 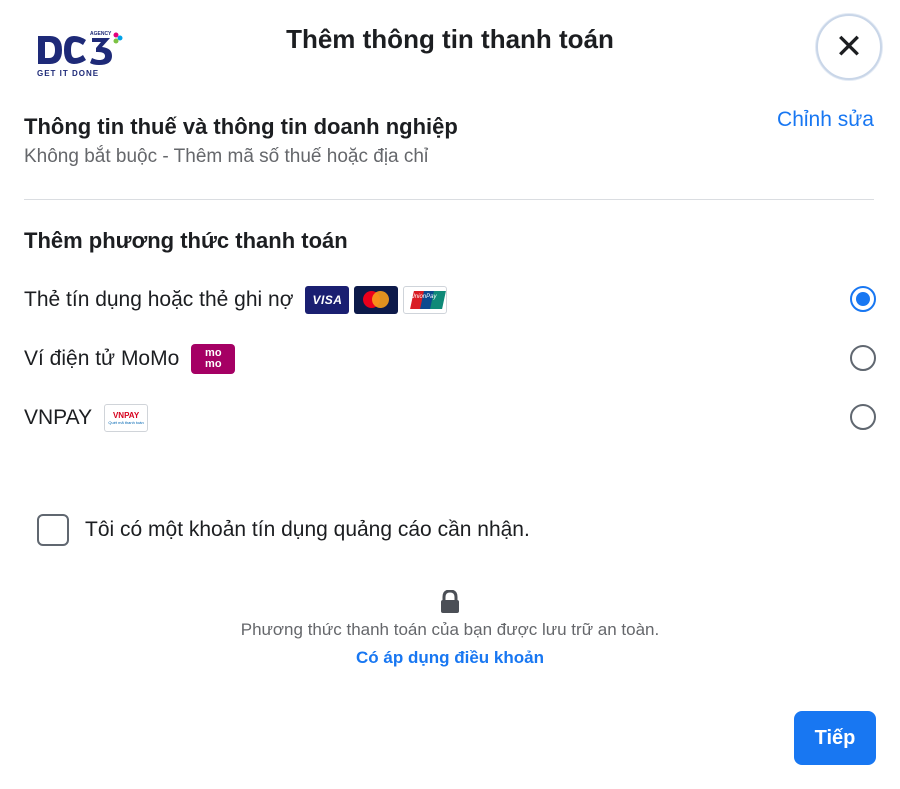 What do you see at coordinates (825, 120) in the screenshot?
I see `edit-tax-info-link: Chỉnh sửa` at bounding box center [825, 120].